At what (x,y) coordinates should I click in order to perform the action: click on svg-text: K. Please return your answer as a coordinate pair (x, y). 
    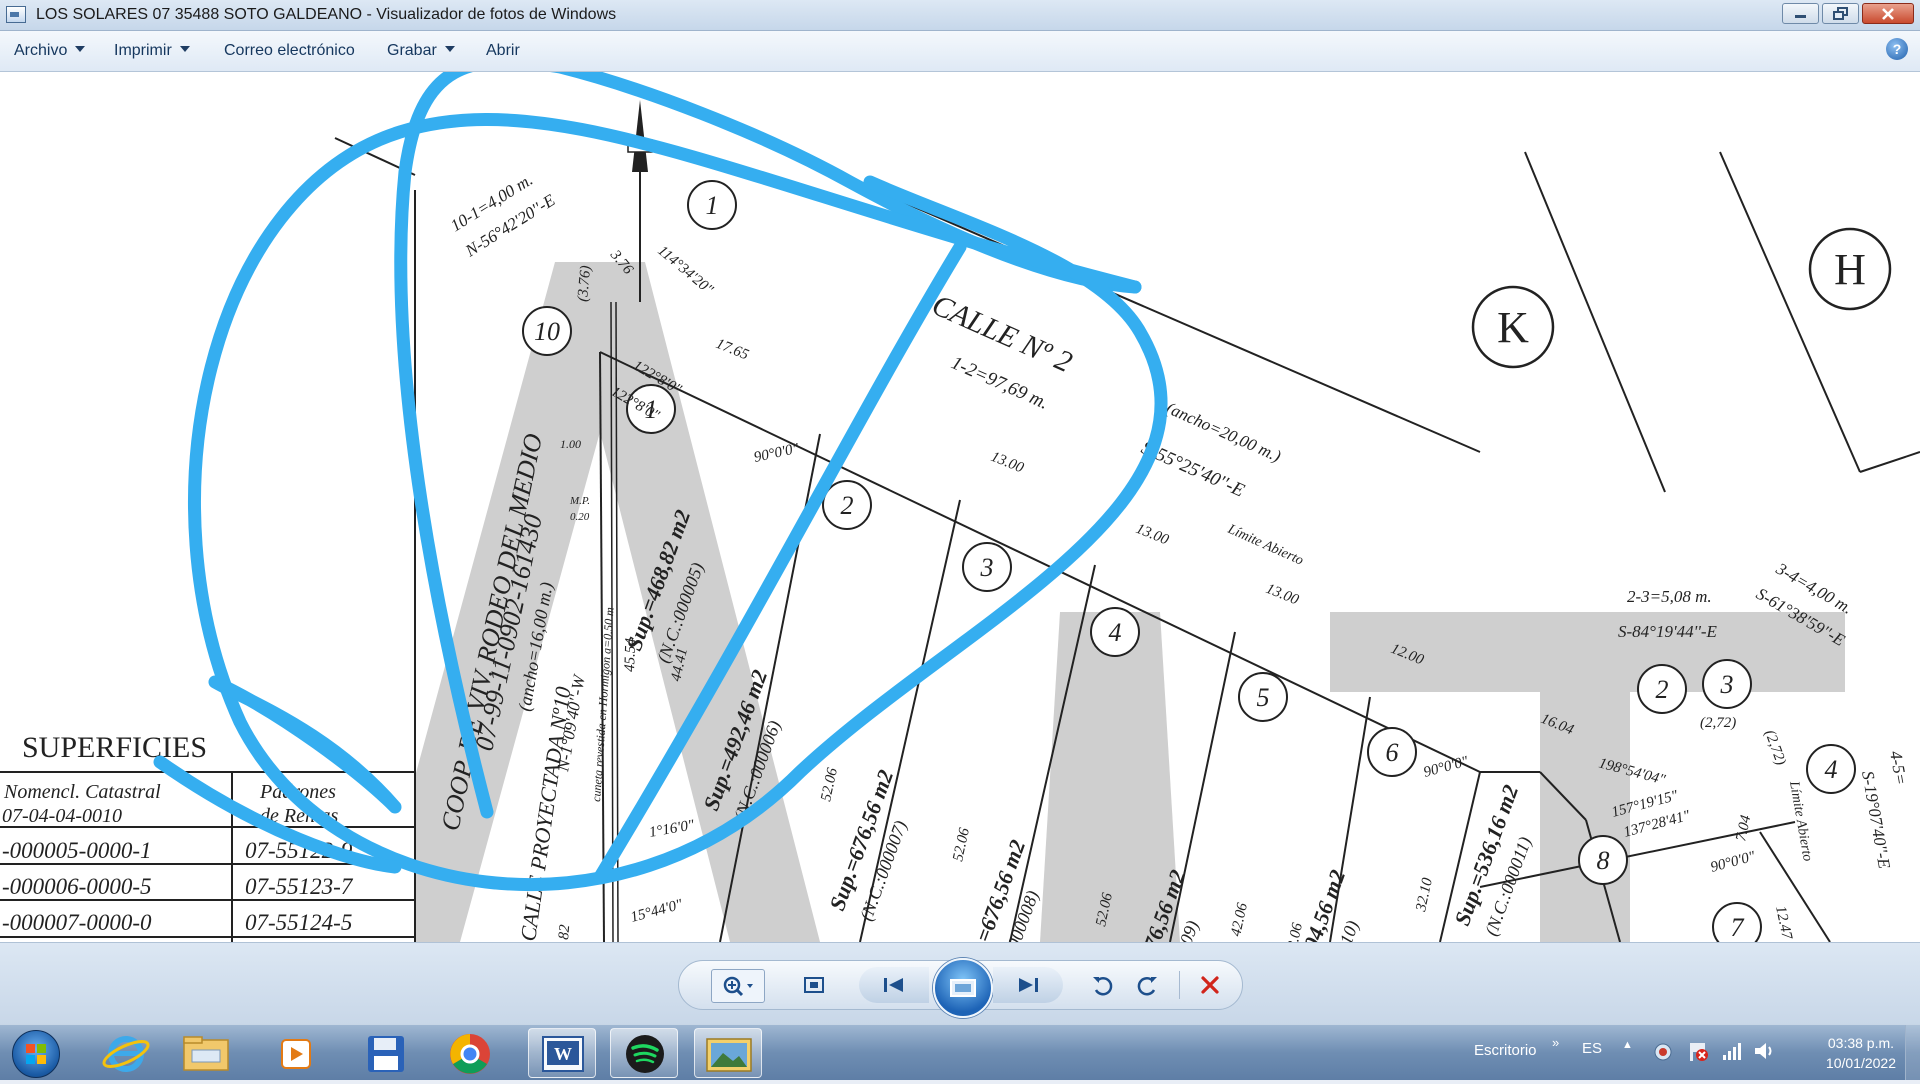
    Looking at the image, I should click on (1513, 327).